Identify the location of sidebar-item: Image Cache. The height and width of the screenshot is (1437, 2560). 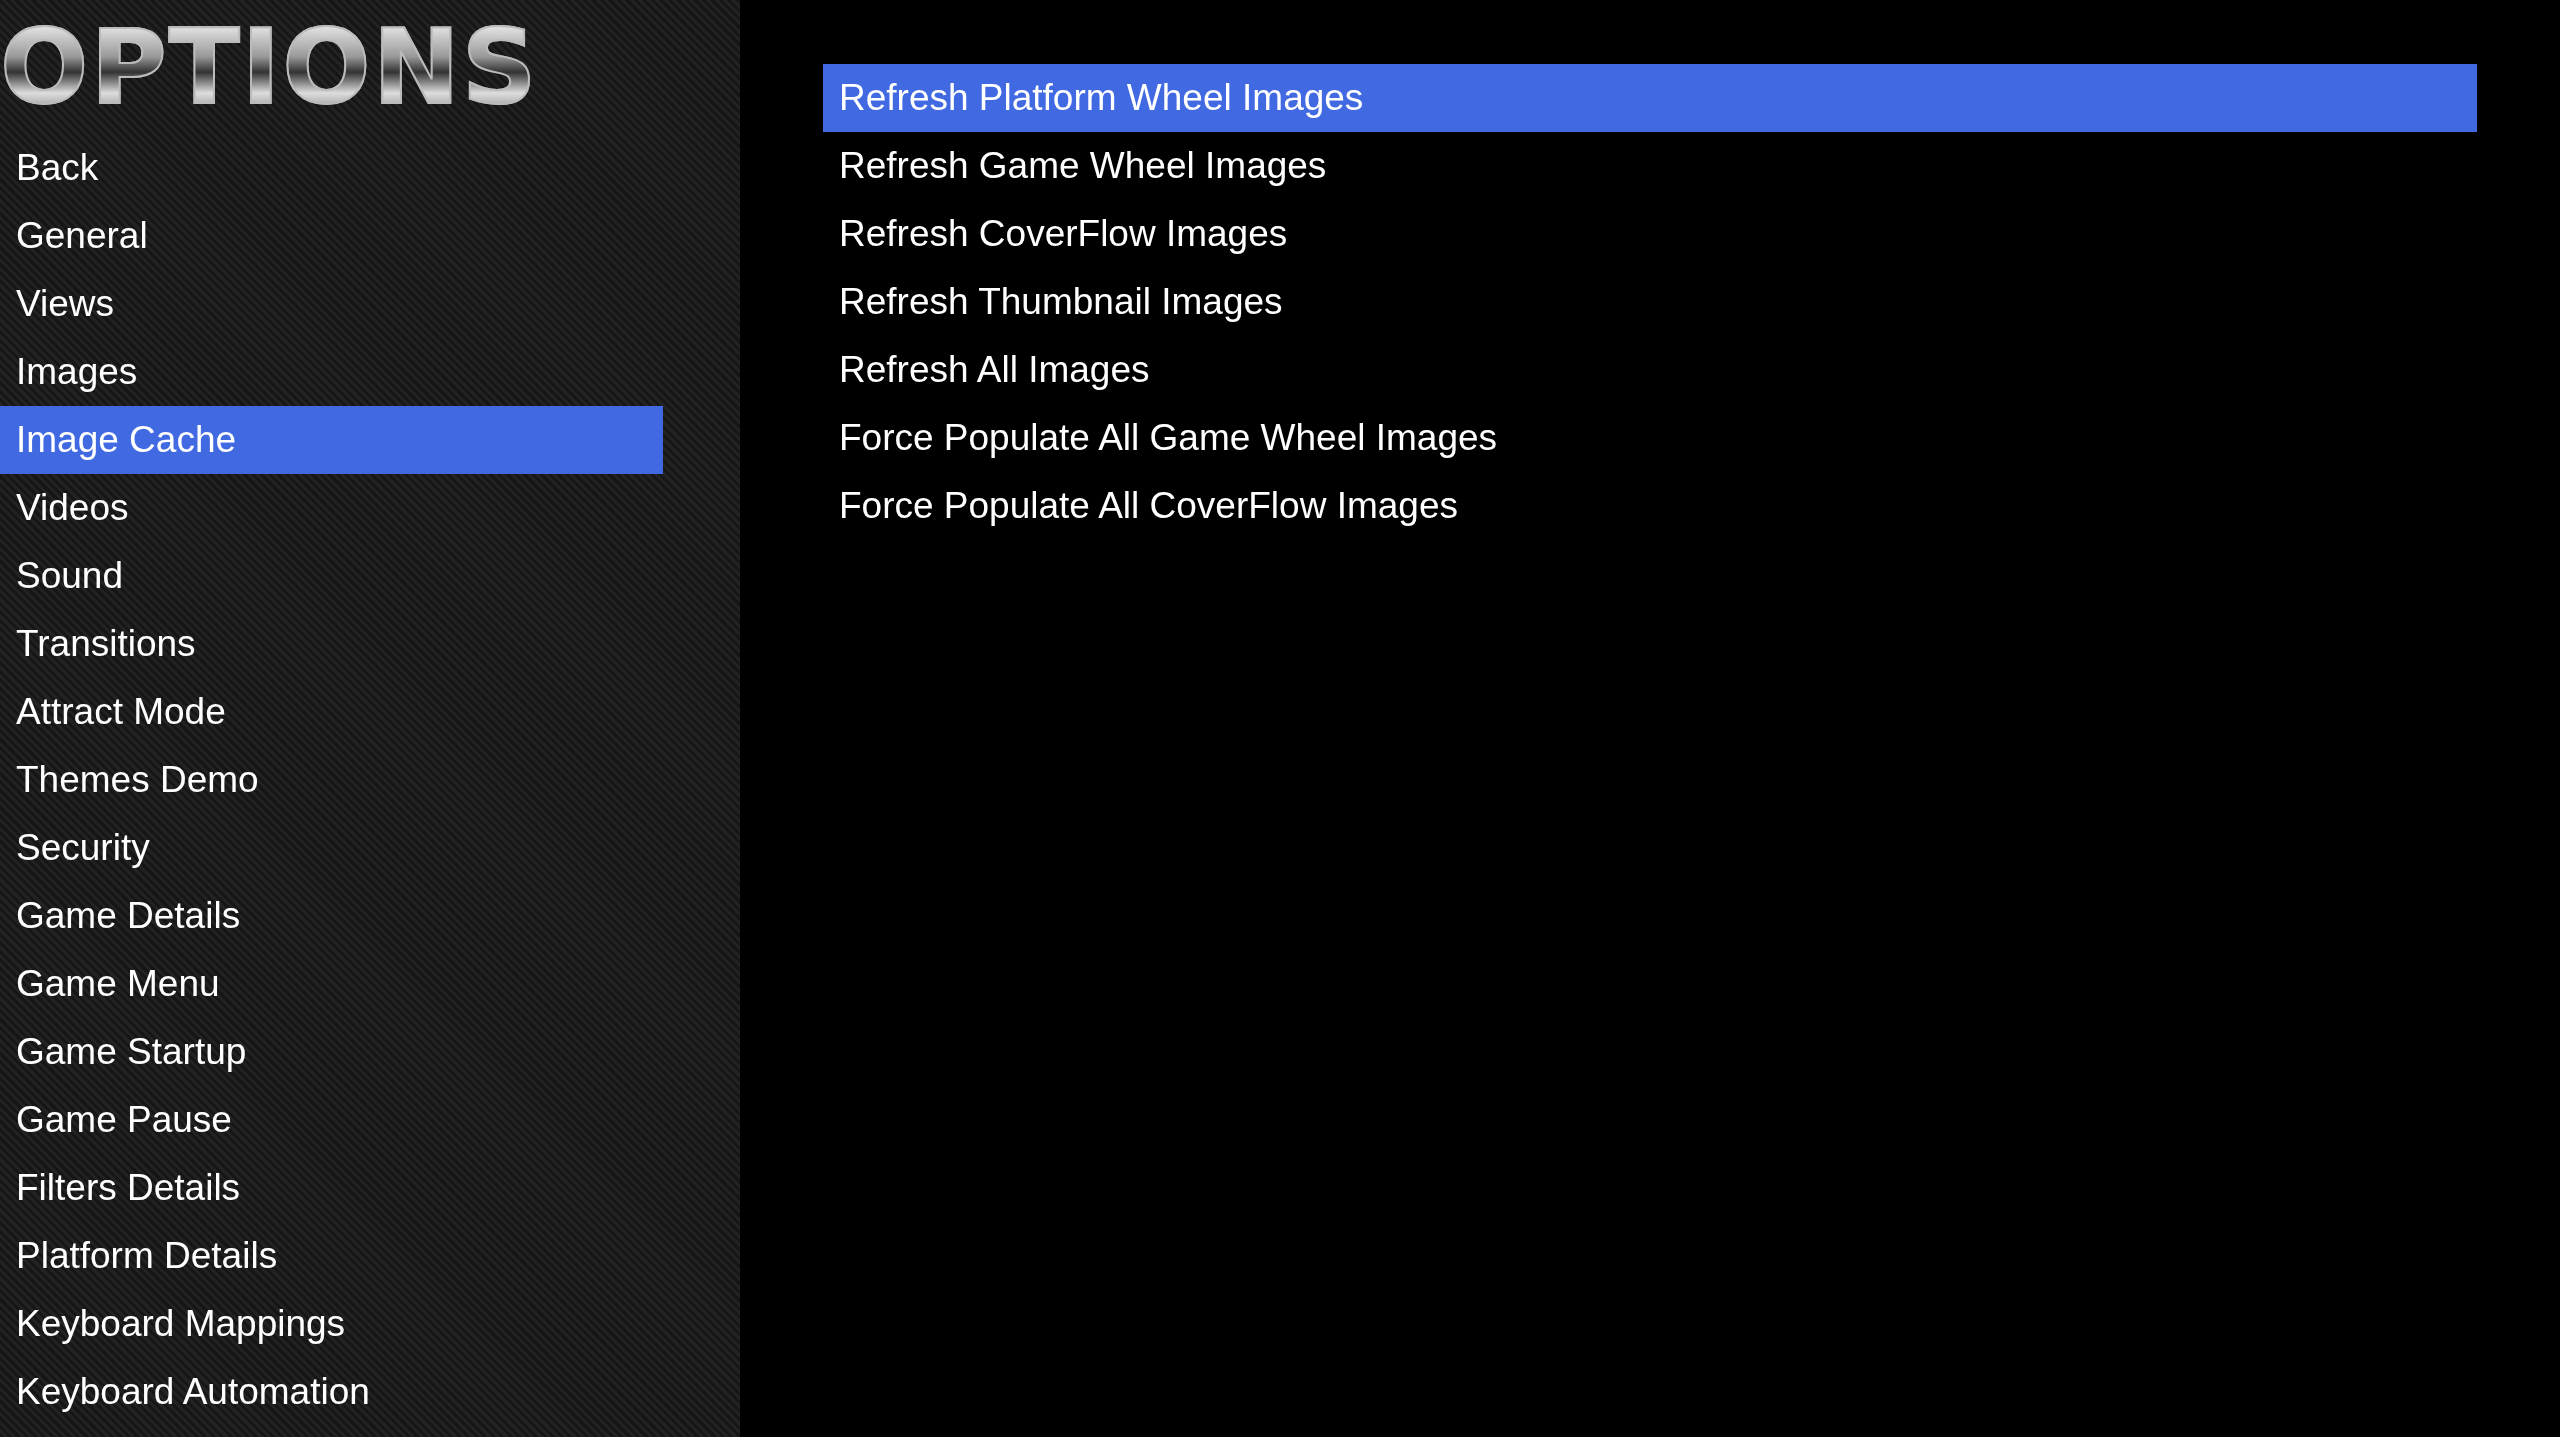
(331, 440).